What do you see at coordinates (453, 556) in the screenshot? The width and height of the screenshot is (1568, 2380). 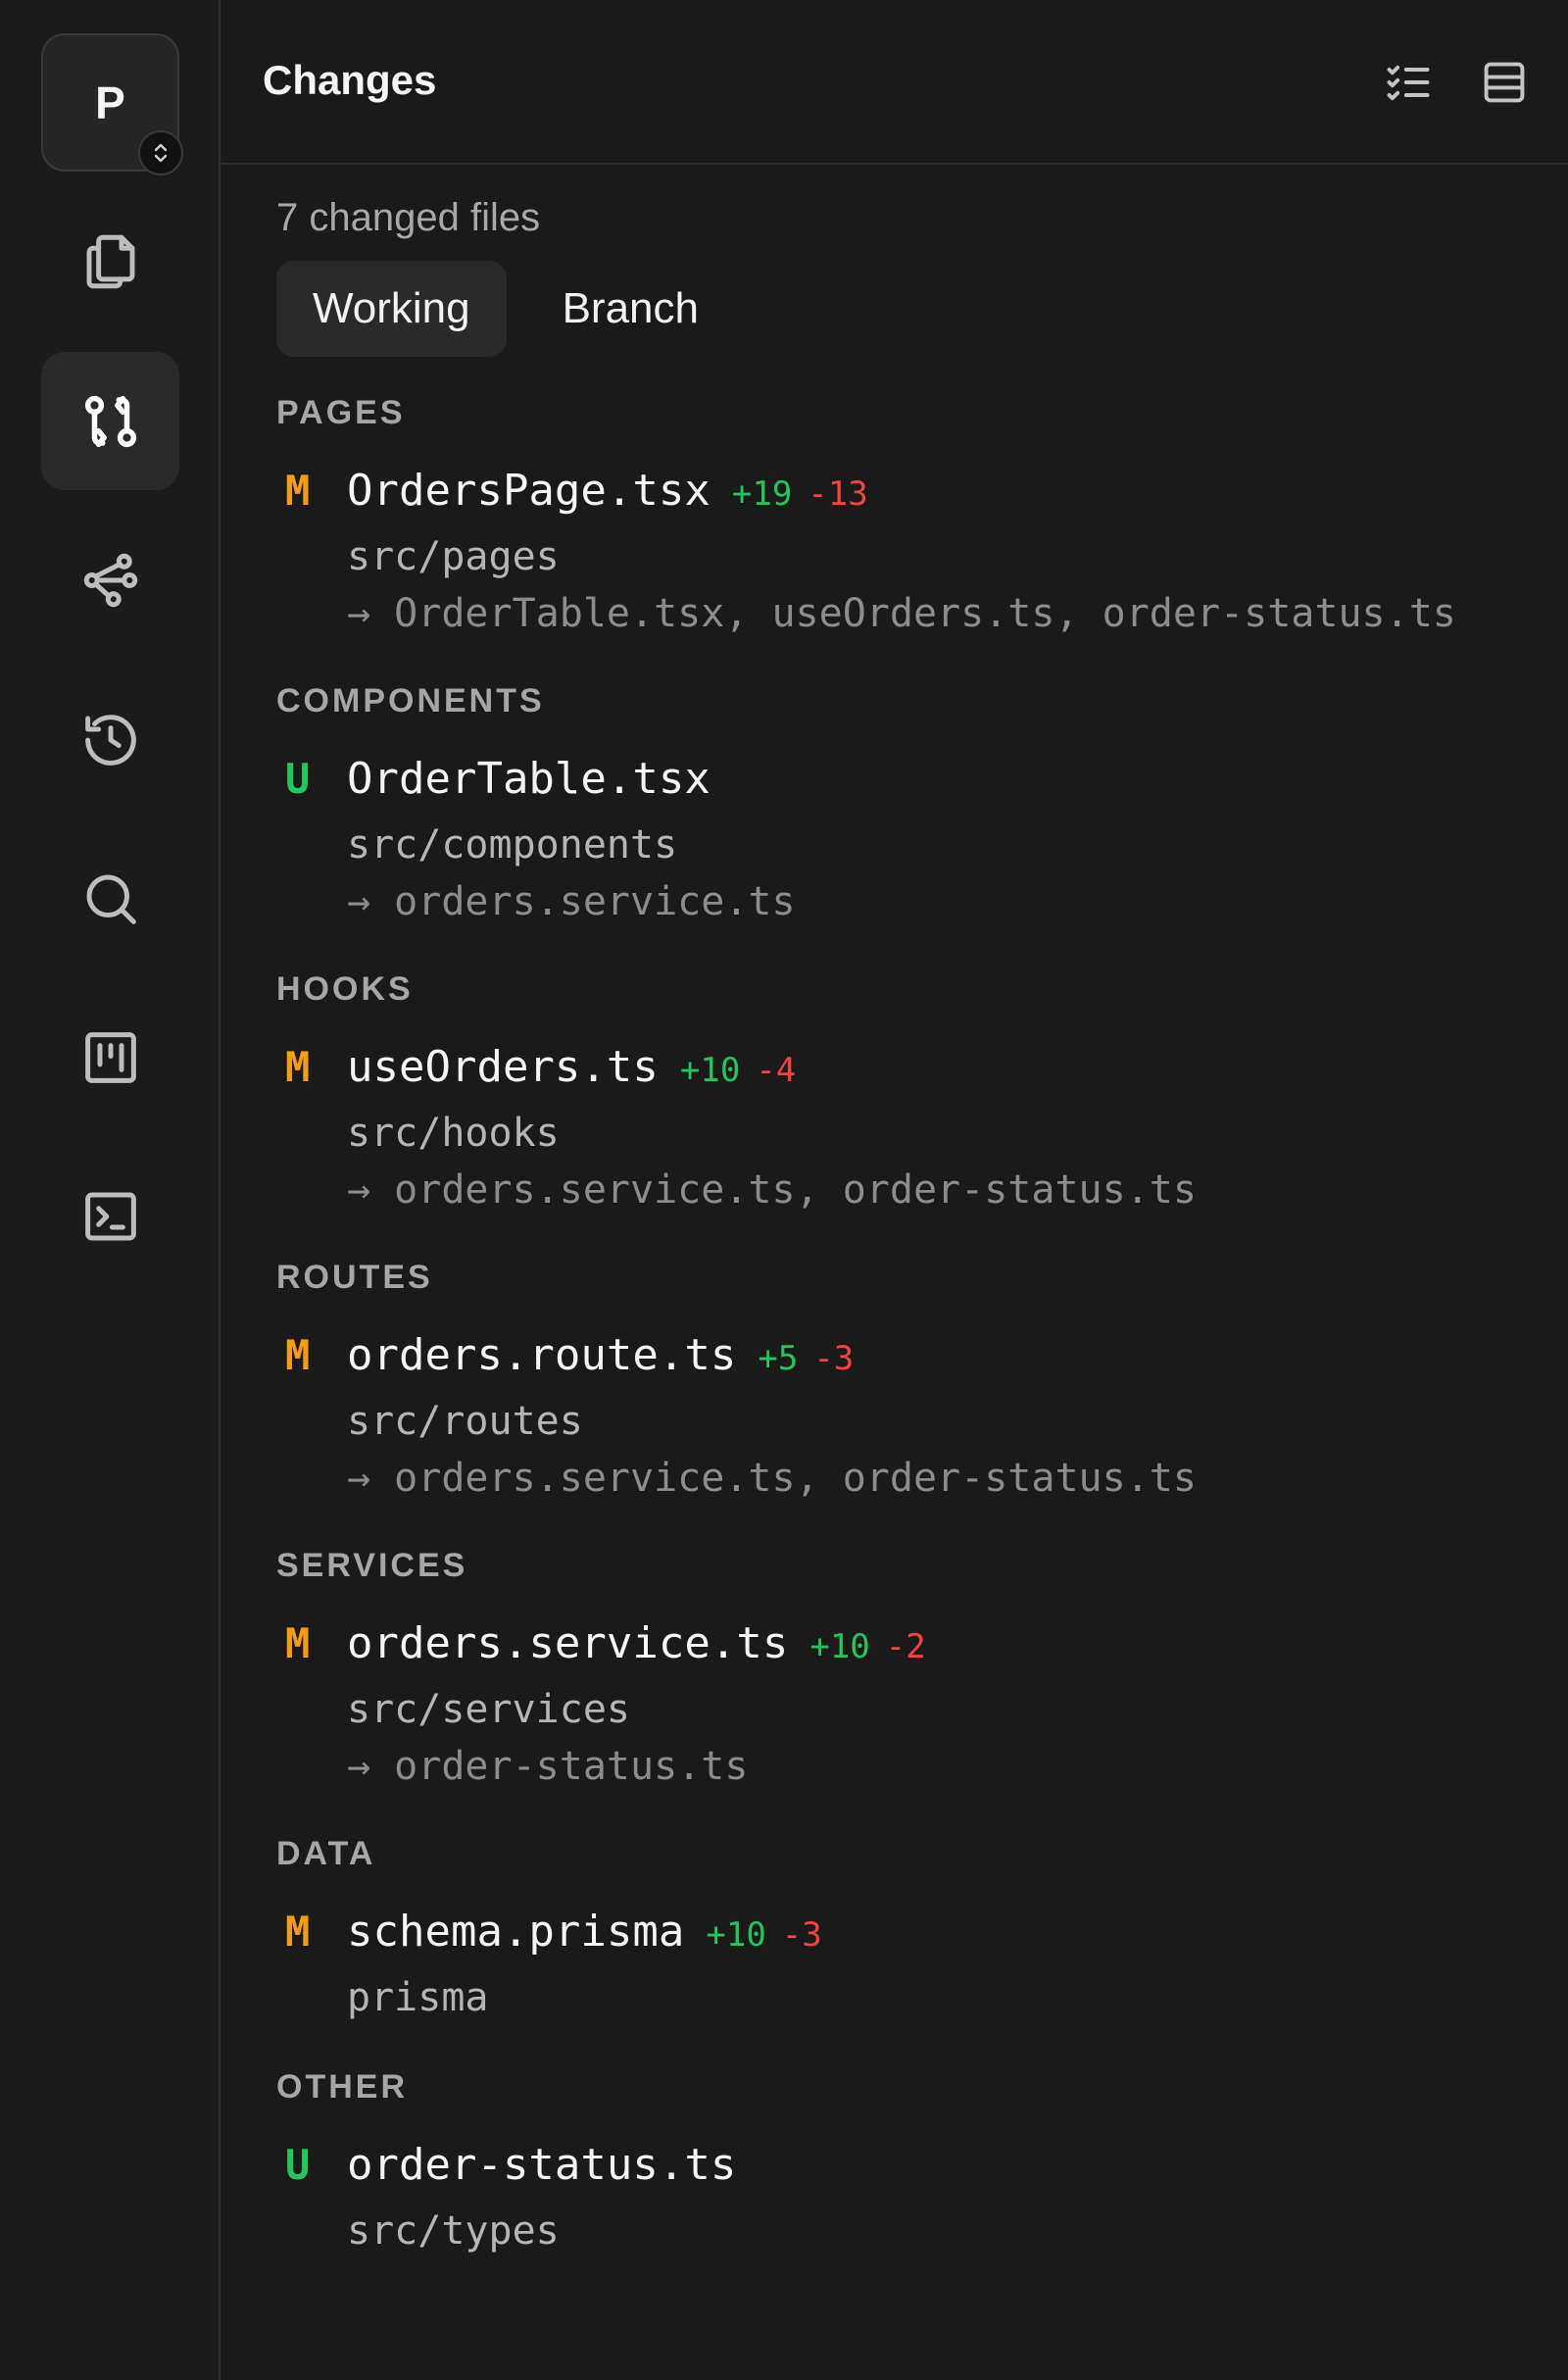 I see `file-path: src/pages` at bounding box center [453, 556].